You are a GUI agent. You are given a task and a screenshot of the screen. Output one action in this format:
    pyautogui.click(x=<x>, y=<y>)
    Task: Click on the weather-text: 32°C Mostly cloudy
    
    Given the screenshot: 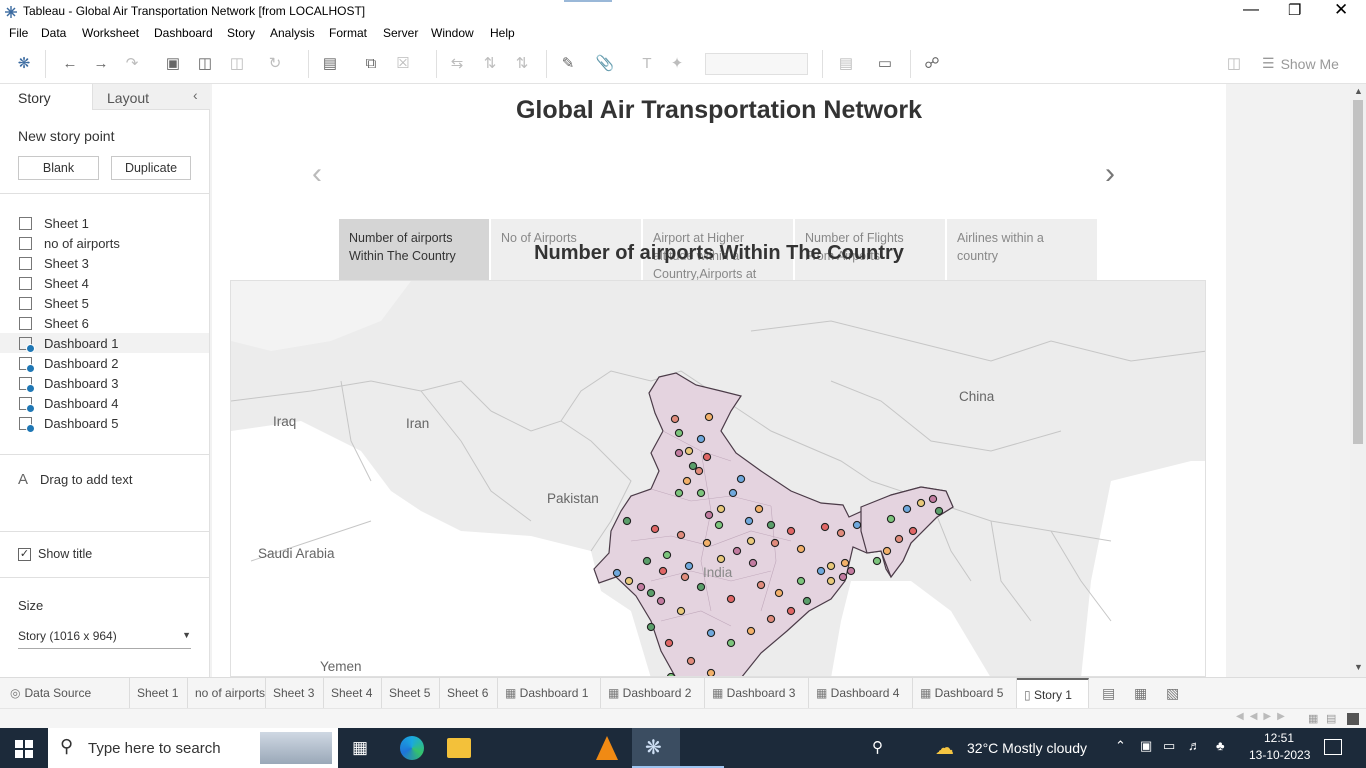 What is the action you would take?
    pyautogui.click(x=1027, y=748)
    